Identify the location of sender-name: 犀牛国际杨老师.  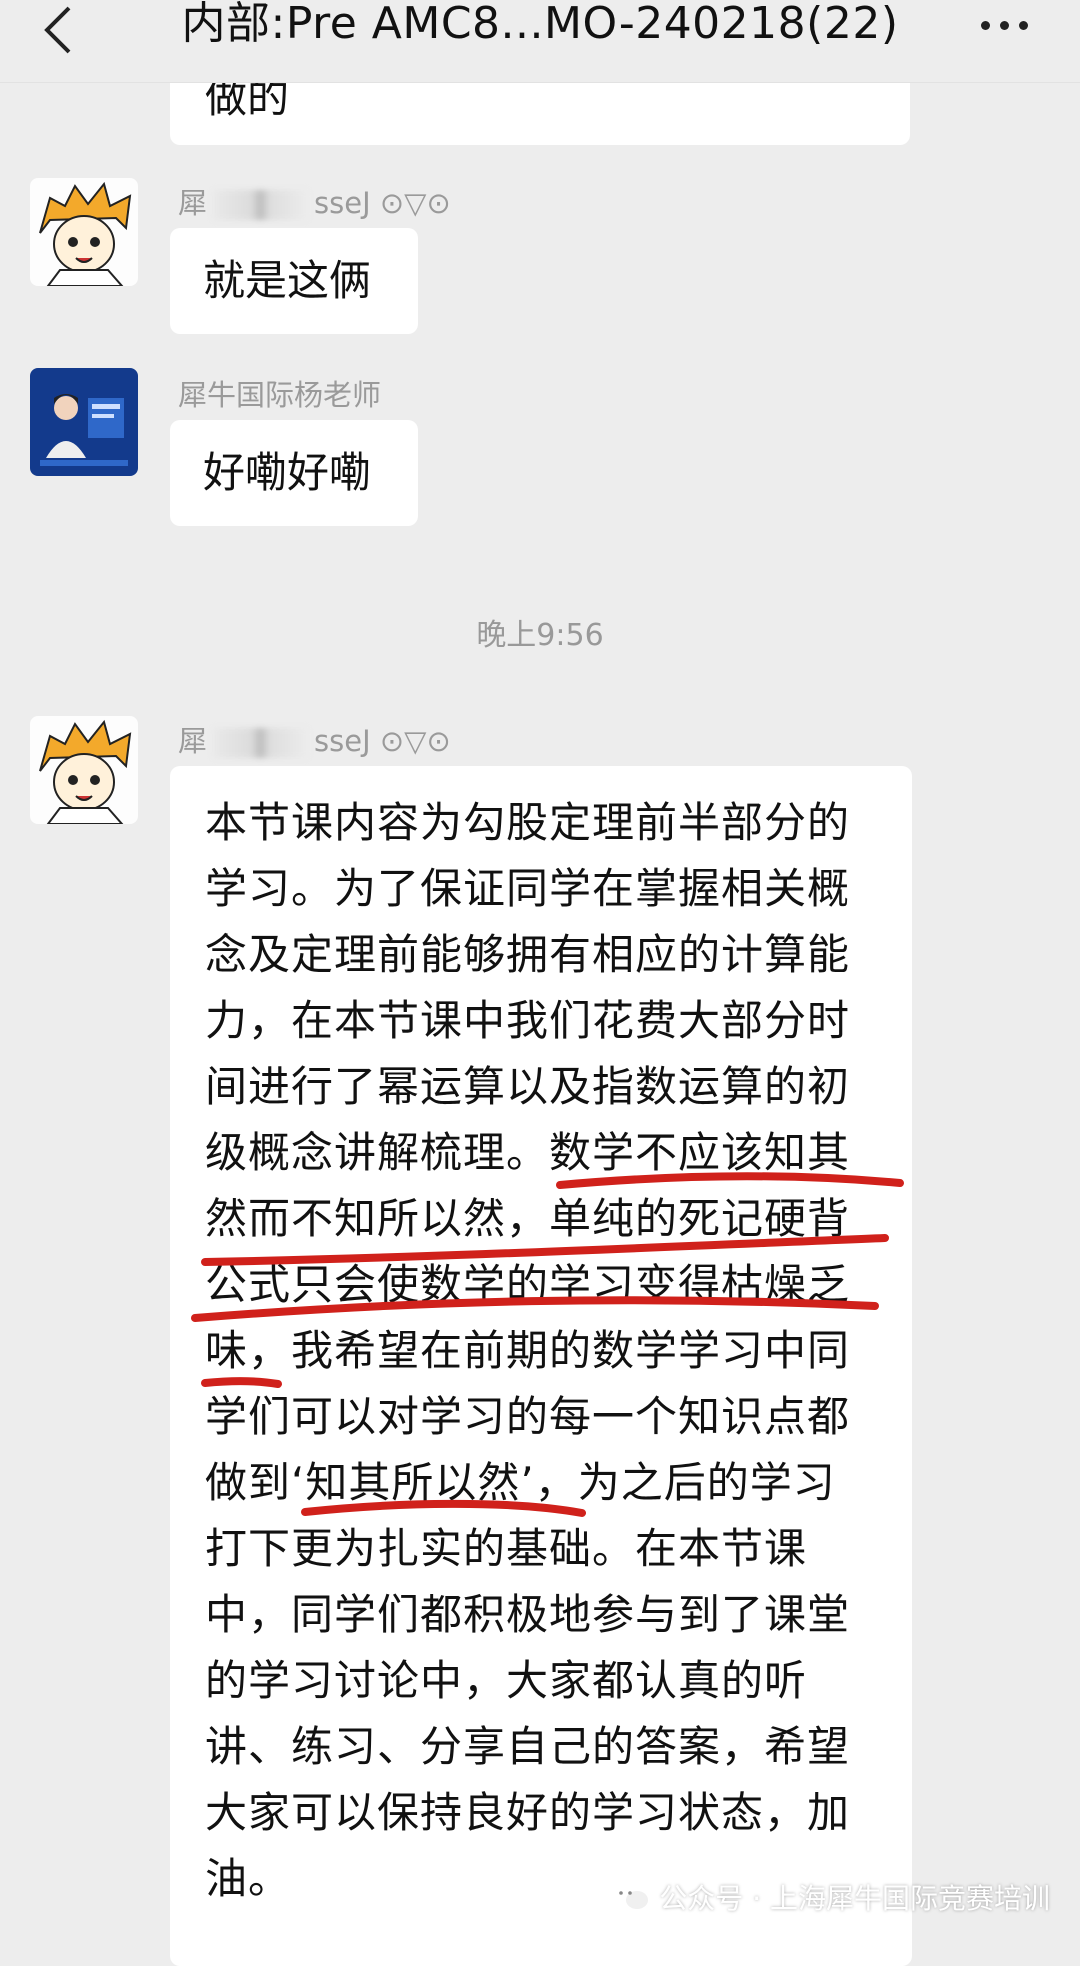
(280, 395).